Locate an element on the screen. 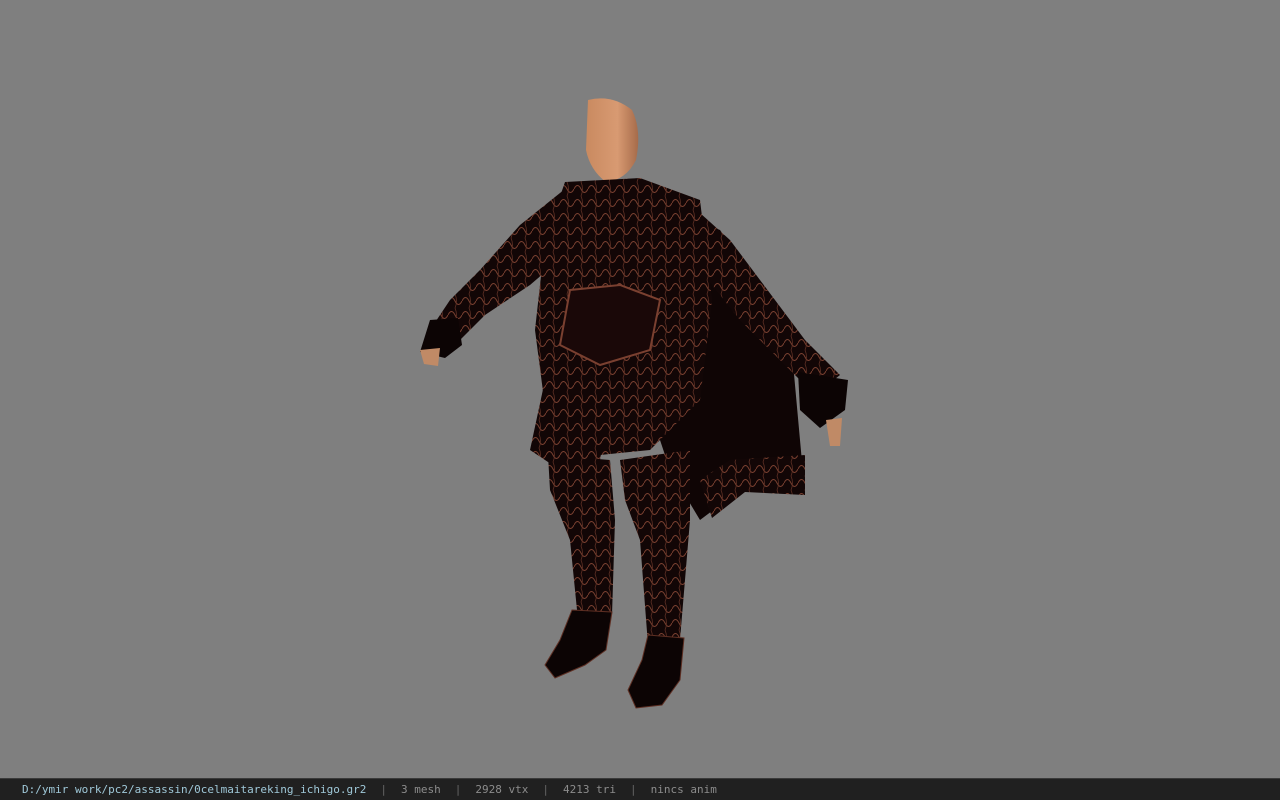 Image resolution: width=1280 pixels, height=800 pixels. animation-status: nincs anim is located at coordinates (683, 789).